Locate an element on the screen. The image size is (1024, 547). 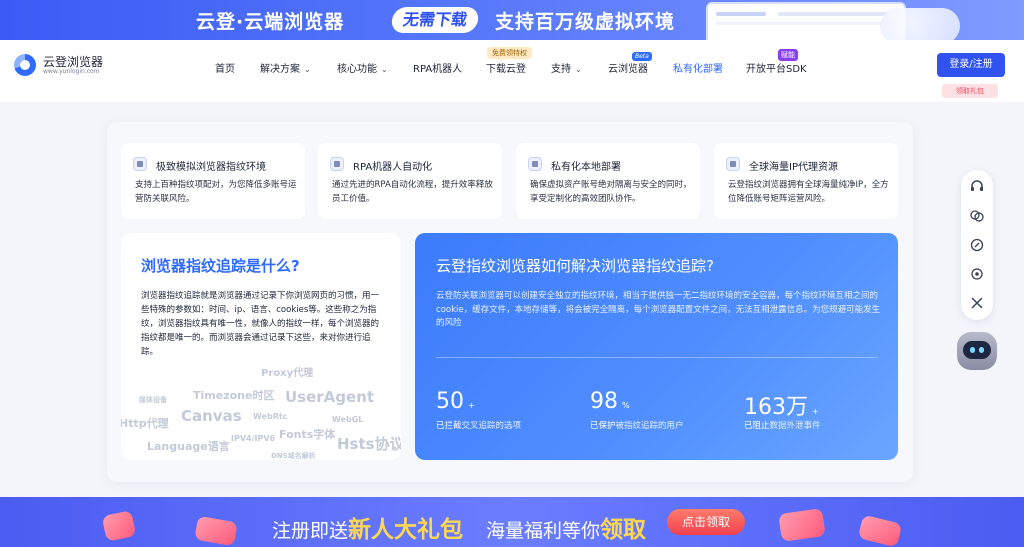
stat-label-strong: 已阻止 is located at coordinates (757, 426).